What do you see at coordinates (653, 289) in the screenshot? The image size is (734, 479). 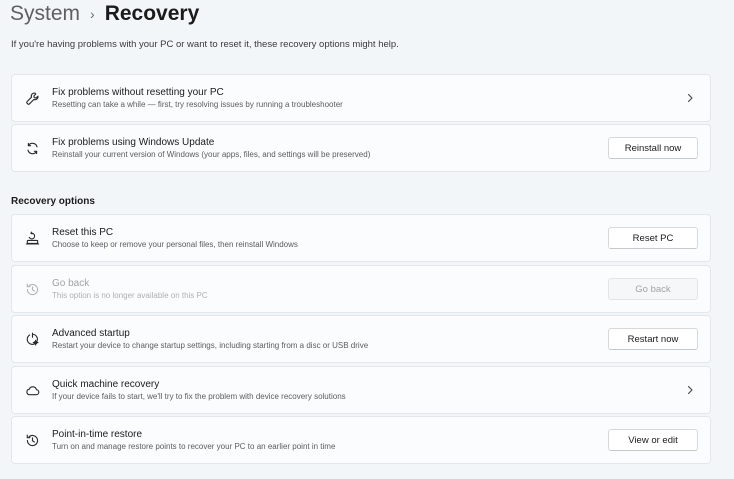 I see `go-back-button: Go back` at bounding box center [653, 289].